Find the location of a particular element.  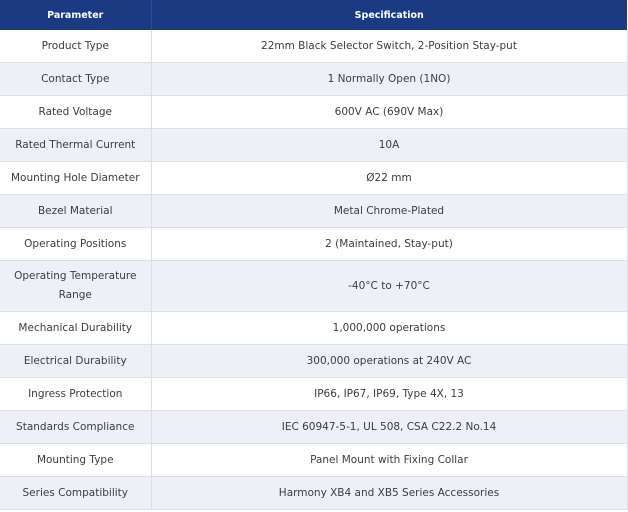

parameter-cell: Operating Temperature Range is located at coordinates (76, 286).